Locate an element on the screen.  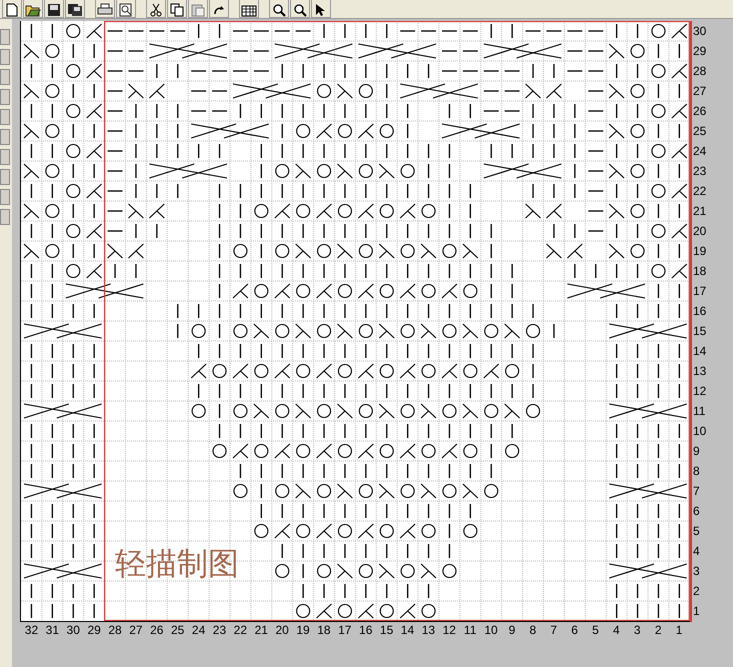
clipboard-icon is located at coordinates (198, 10).